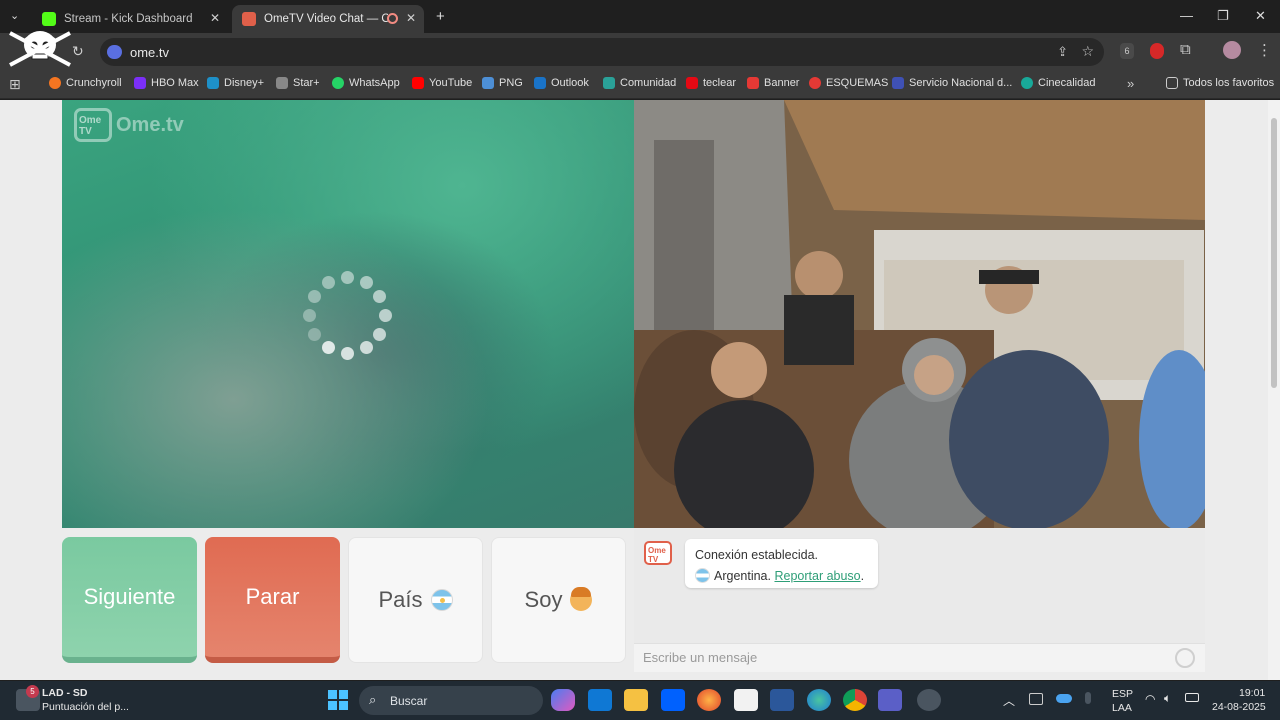  What do you see at coordinates (451, 700) in the screenshot?
I see `taskbar-search: ⌕ Buscar` at bounding box center [451, 700].